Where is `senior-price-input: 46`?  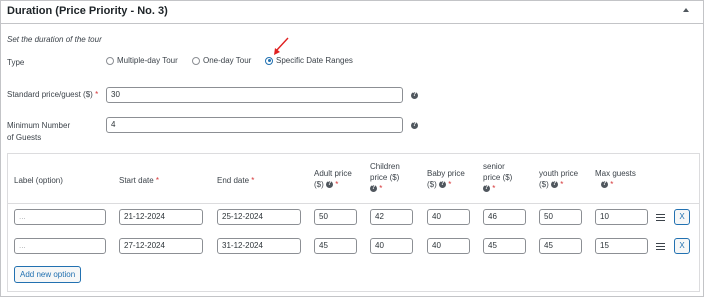
senior-price-input: 46 is located at coordinates (504, 217).